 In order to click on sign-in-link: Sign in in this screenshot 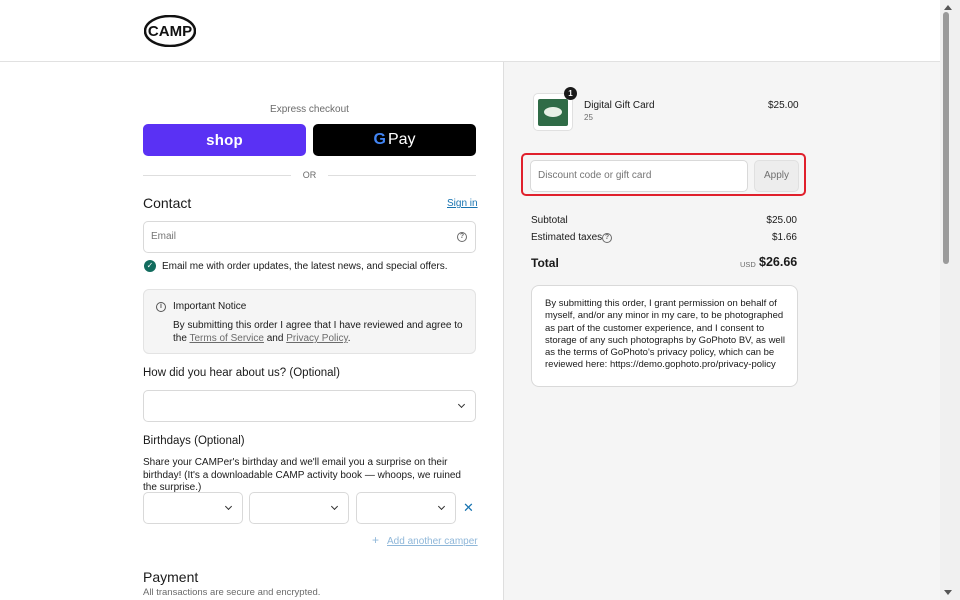, I will do `click(462, 203)`.